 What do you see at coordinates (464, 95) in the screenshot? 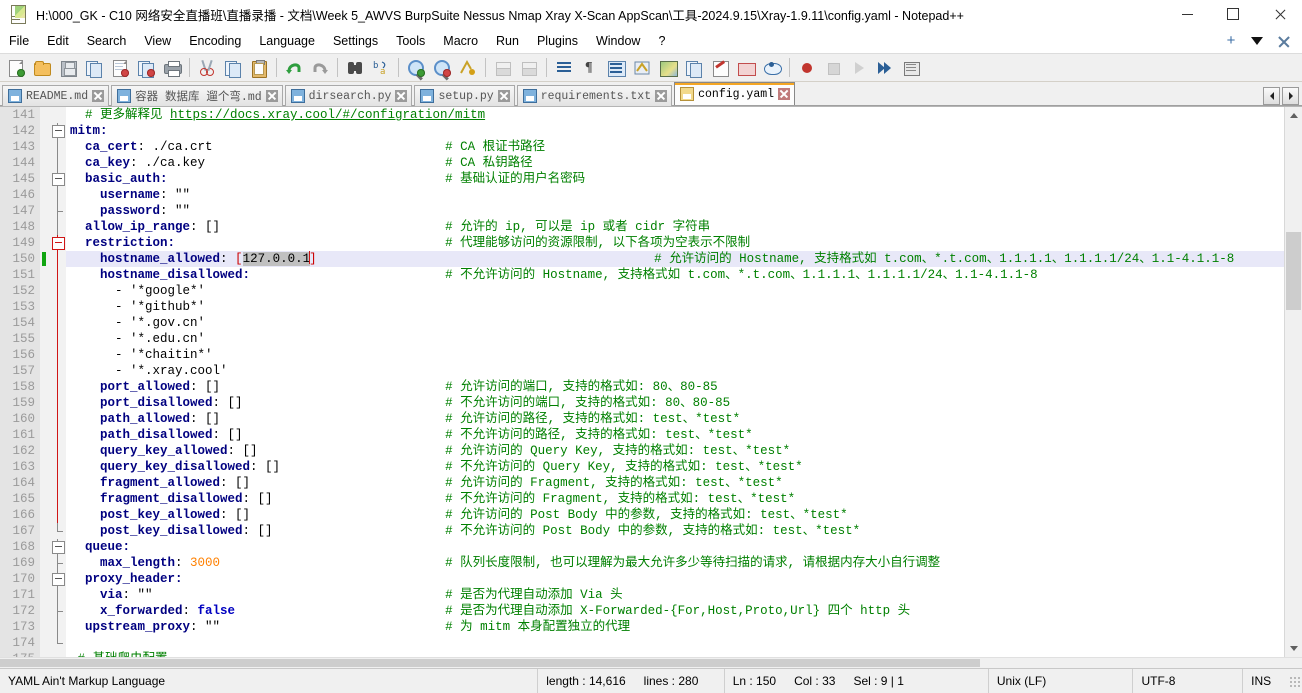
I see `document-tab: setup.py` at bounding box center [464, 95].